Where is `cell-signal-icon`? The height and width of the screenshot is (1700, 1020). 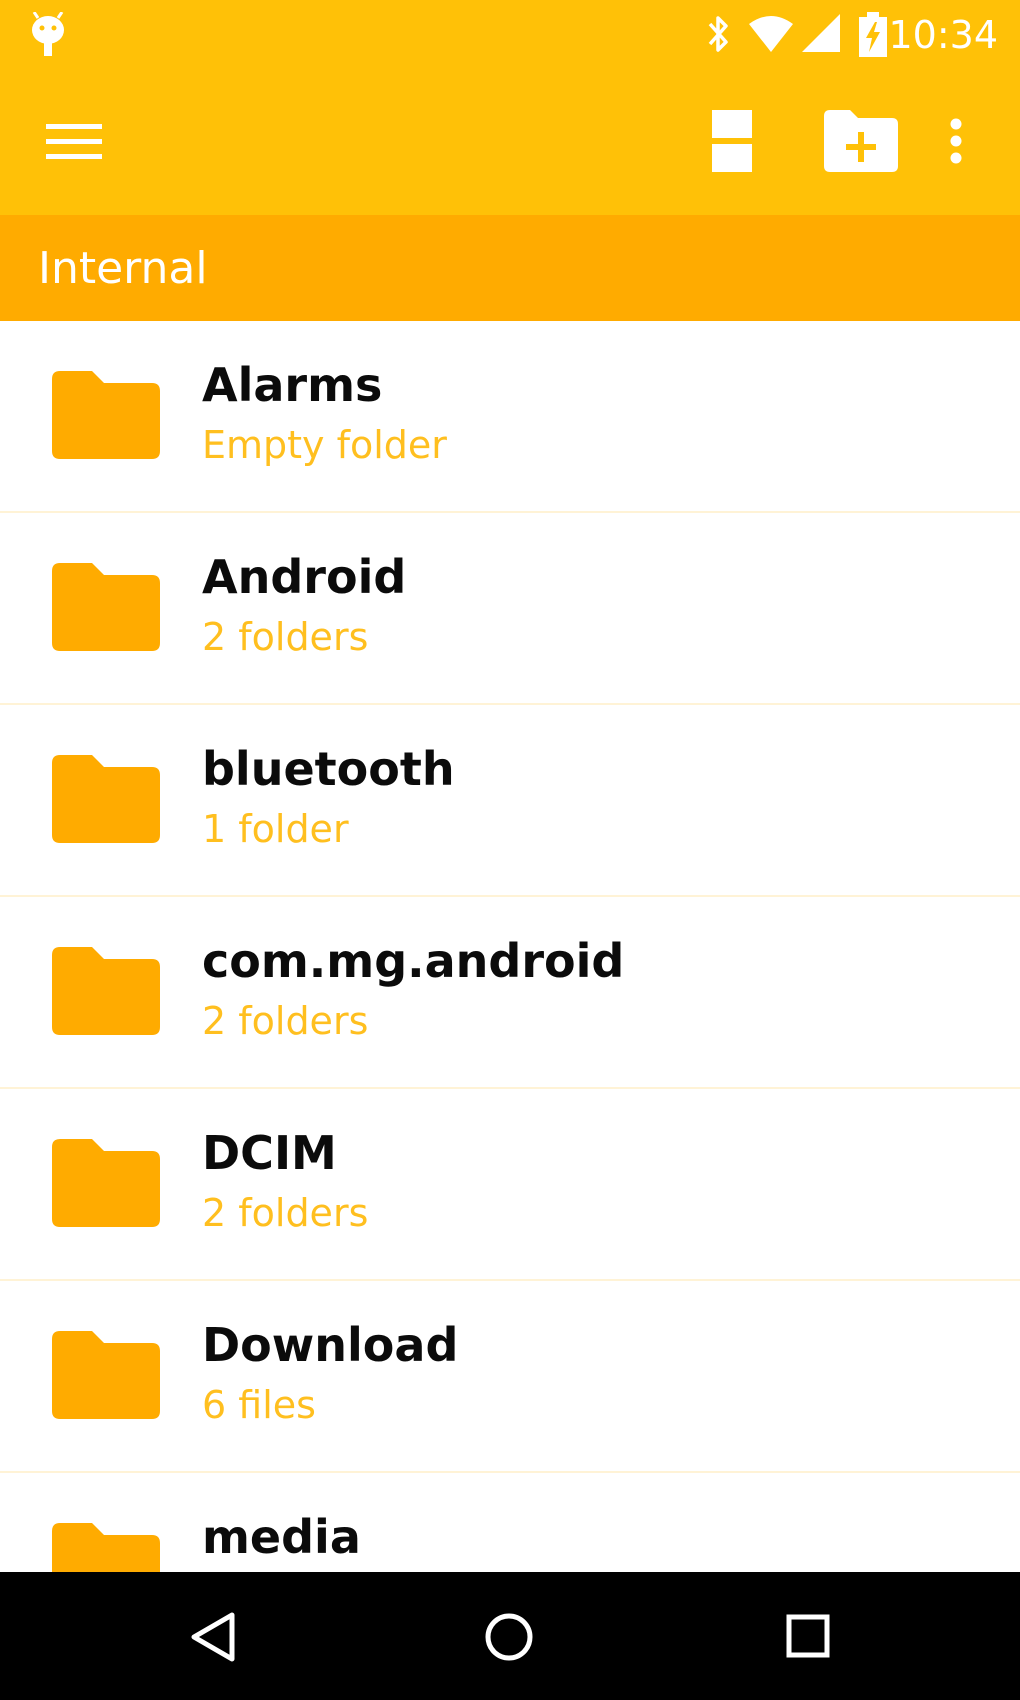
cell-signal-icon is located at coordinates (821, 33).